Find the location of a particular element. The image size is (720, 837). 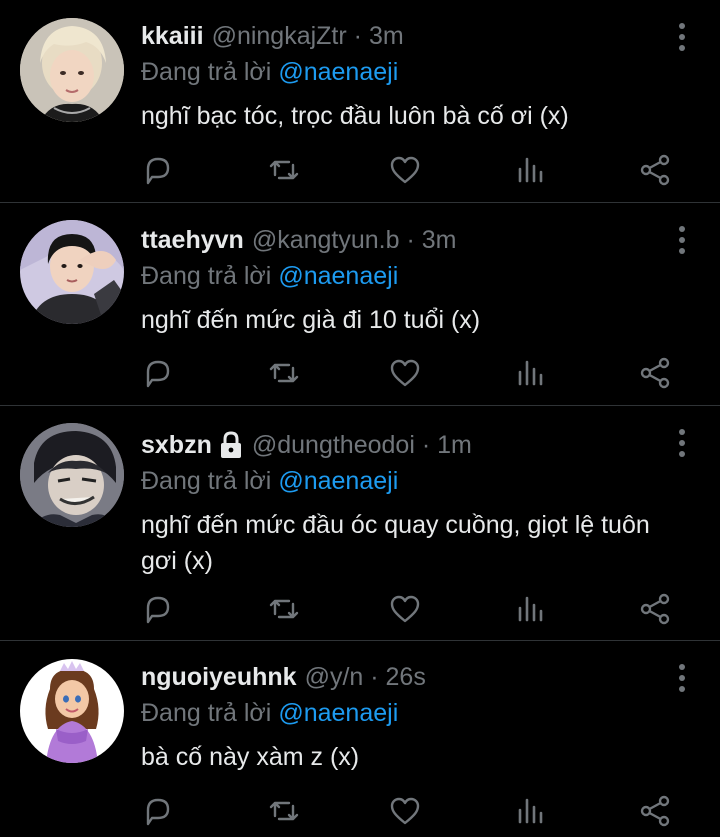

tweet-header: kkaiii @ningkajZtr · 3m is located at coordinates (400, 36).